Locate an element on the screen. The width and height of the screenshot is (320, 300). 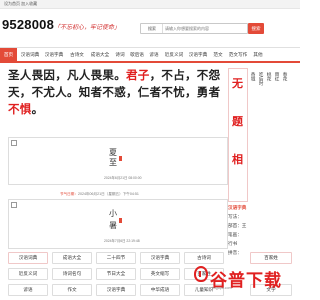
site-logo: 9528008 is located at coordinates (28, 24).